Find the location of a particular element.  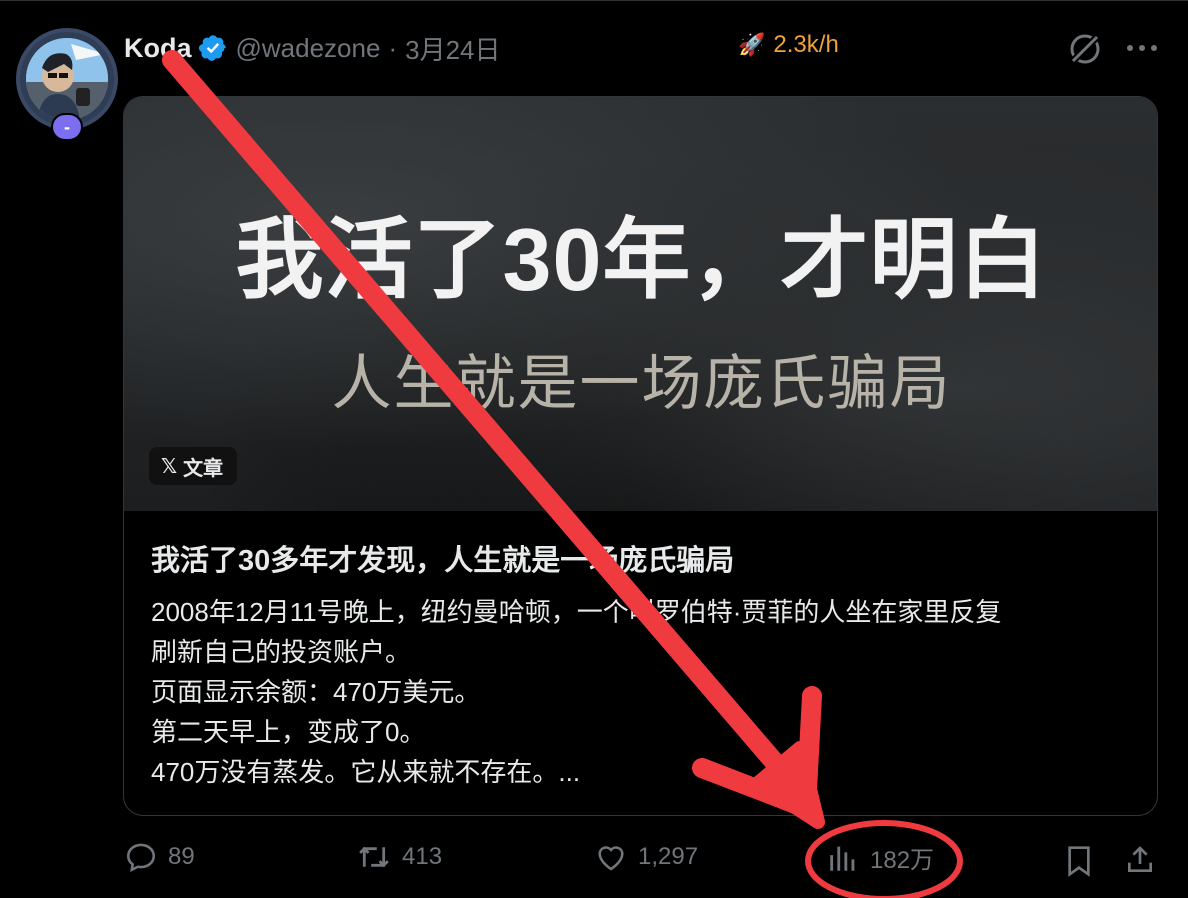

display-name: Koda is located at coordinates (158, 48).